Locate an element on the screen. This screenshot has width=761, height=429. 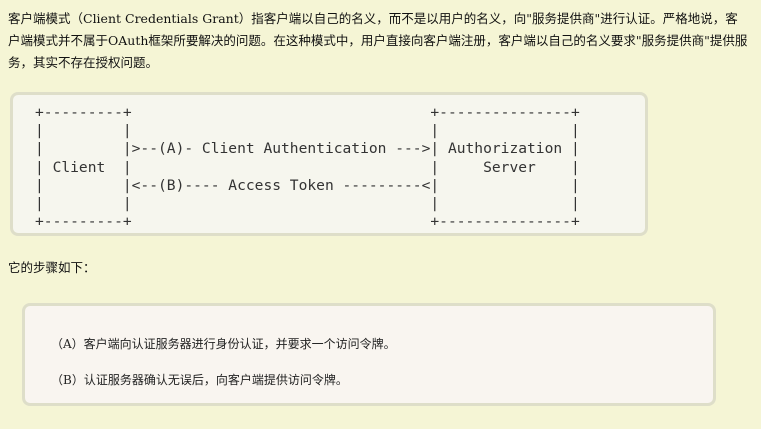
step-b: （B）认证服务器确认无误后，向客户端提供访问令牌。 is located at coordinates (199, 380).